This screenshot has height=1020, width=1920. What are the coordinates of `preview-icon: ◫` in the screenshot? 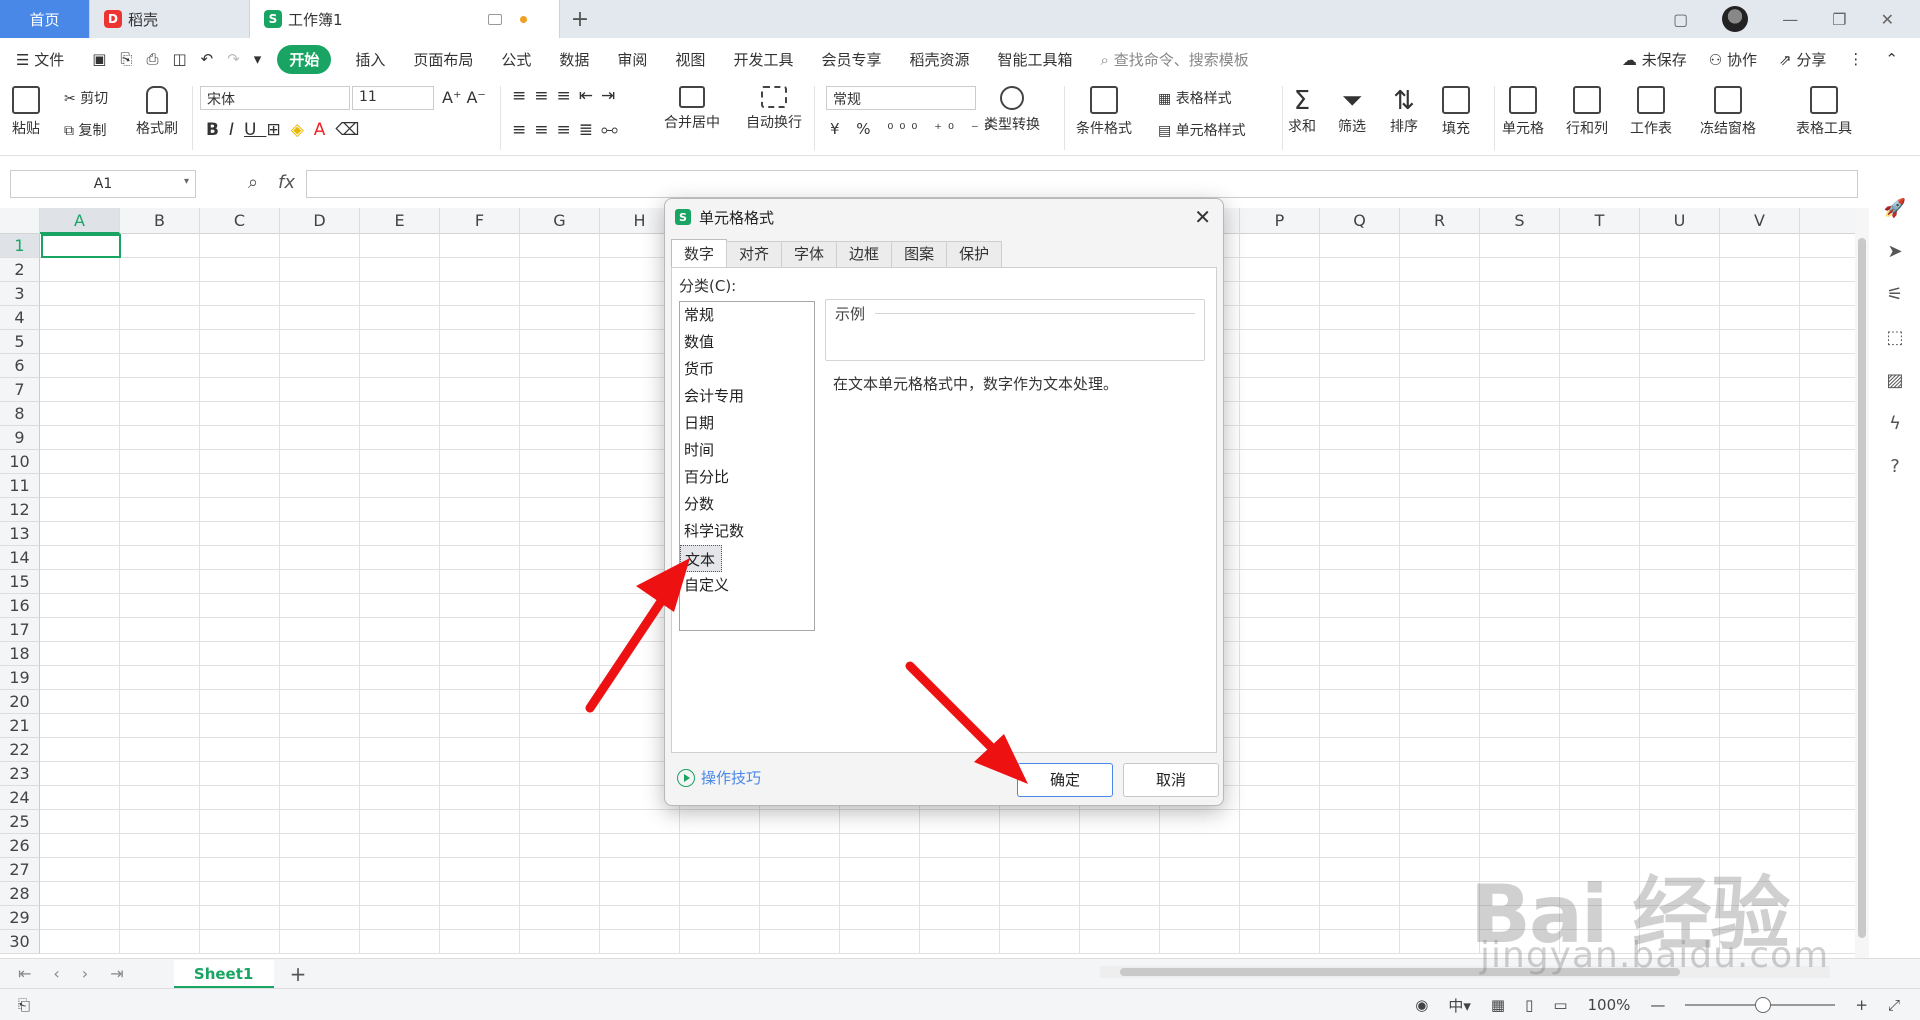 It's located at (179, 59).